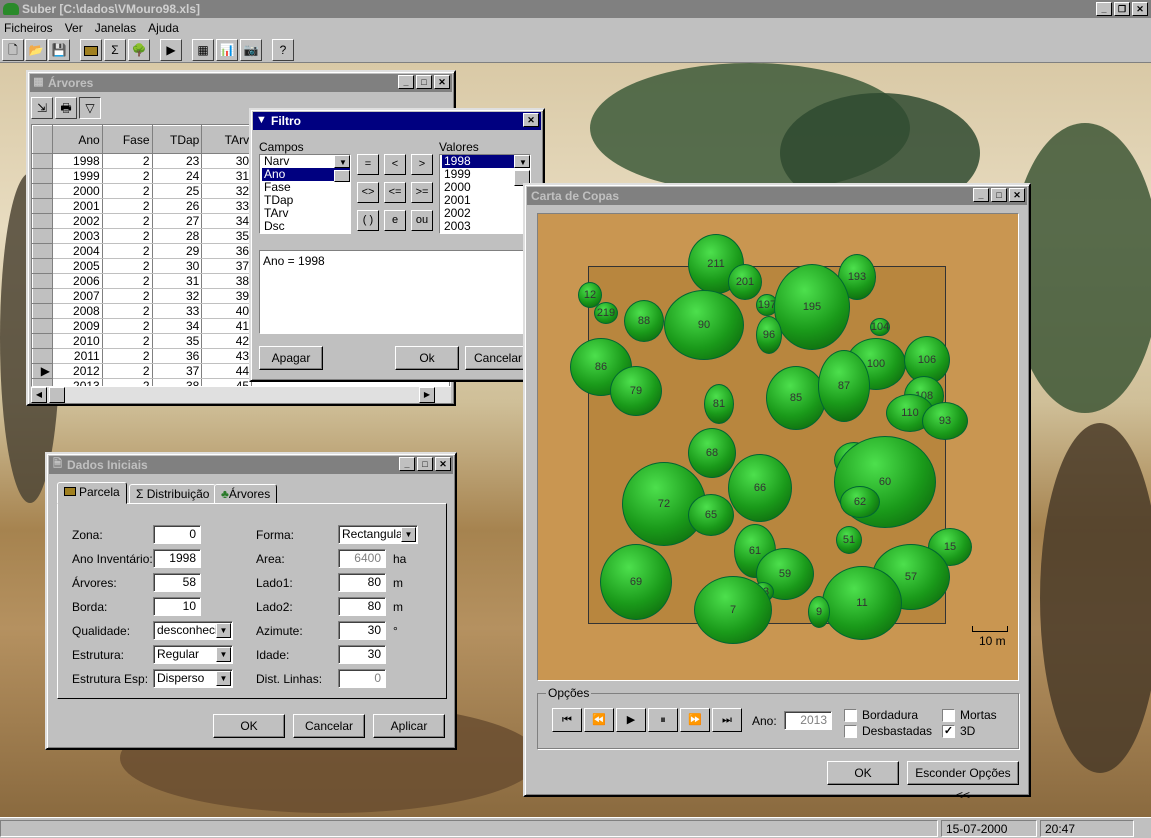 The height and width of the screenshot is (838, 1151). What do you see at coordinates (862, 603) in the screenshot?
I see `tree-crown: 11` at bounding box center [862, 603].